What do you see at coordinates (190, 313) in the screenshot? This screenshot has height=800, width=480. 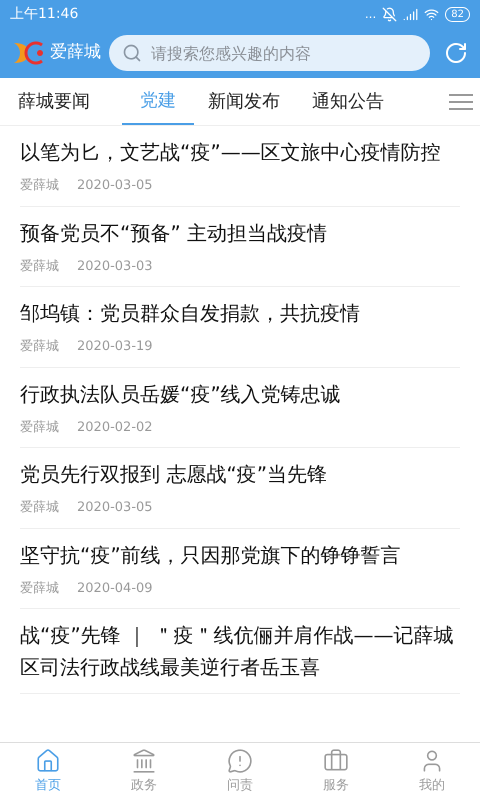 I see `article-title: 邹坞镇：党员群众自发捐款，共抗疫情` at bounding box center [190, 313].